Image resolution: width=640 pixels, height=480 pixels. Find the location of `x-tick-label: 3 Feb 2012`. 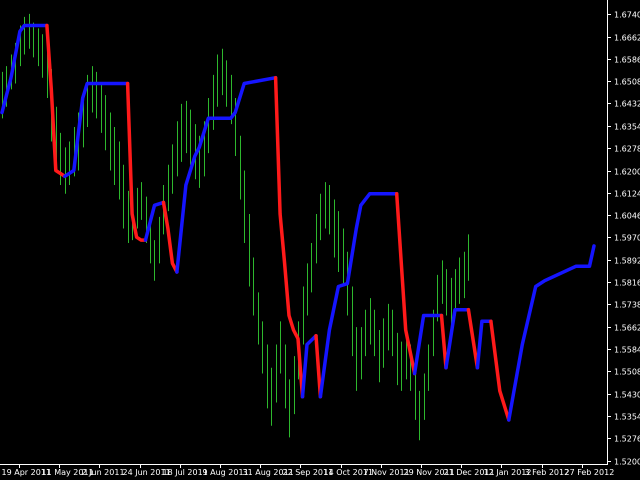

x-tick-label: 3 Feb 2012 is located at coordinates (547, 472).